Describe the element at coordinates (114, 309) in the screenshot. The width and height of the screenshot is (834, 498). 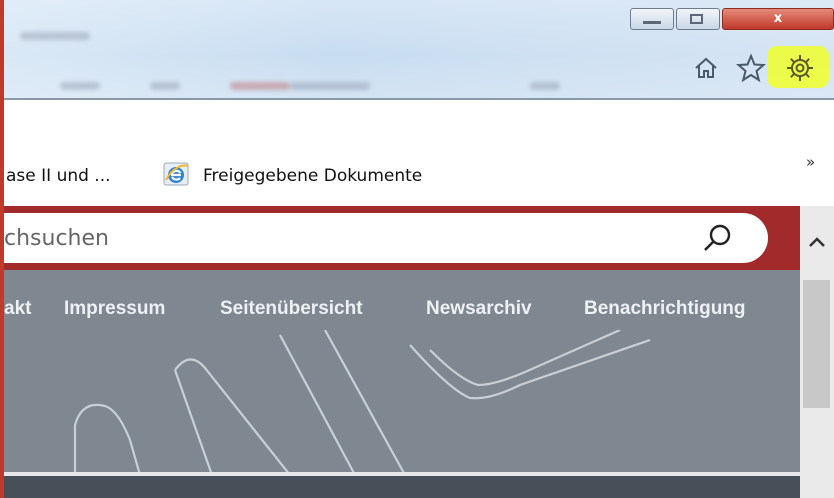
I see `nav-link-impressum: Impressum` at that location.